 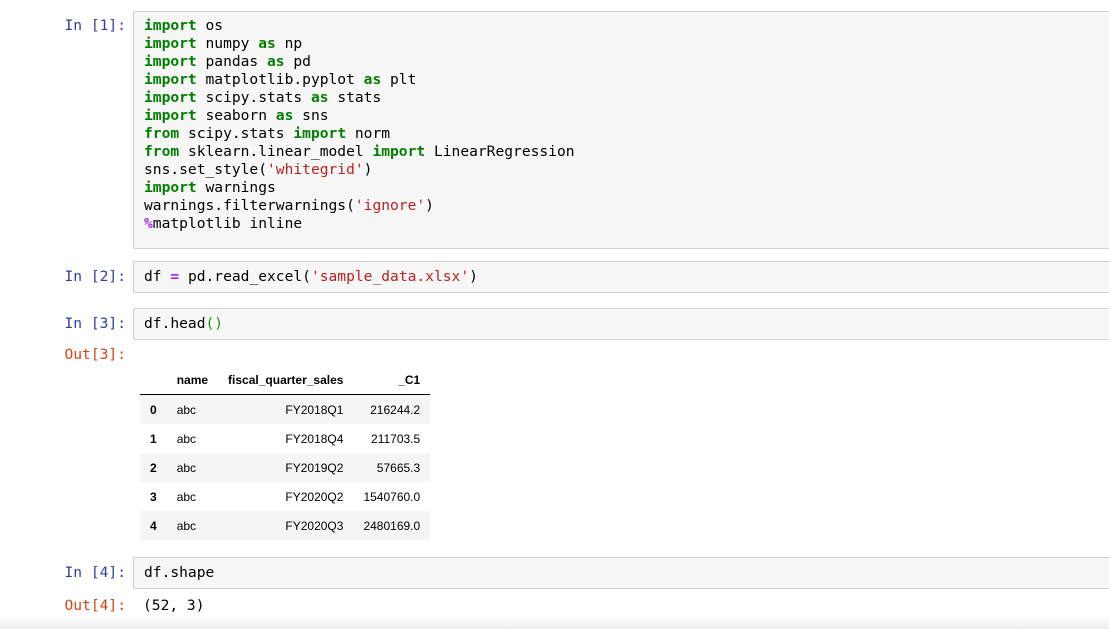 I want to click on code-token: pd.read_excel(, so click(x=245, y=276).